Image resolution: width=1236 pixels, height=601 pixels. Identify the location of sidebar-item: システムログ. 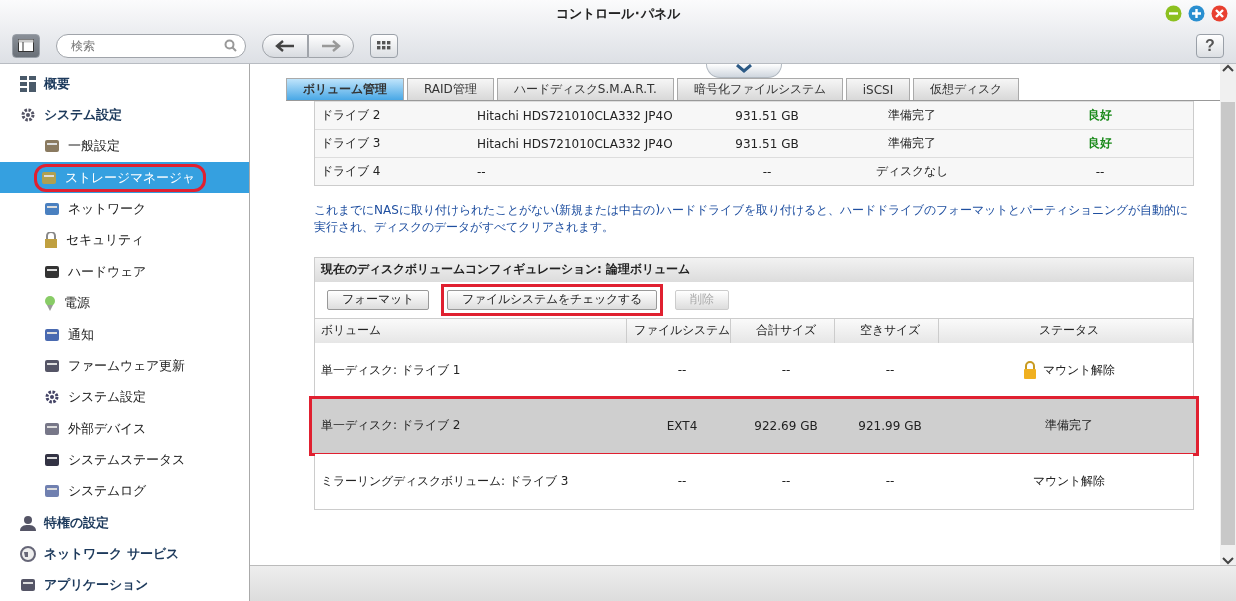
(124, 491).